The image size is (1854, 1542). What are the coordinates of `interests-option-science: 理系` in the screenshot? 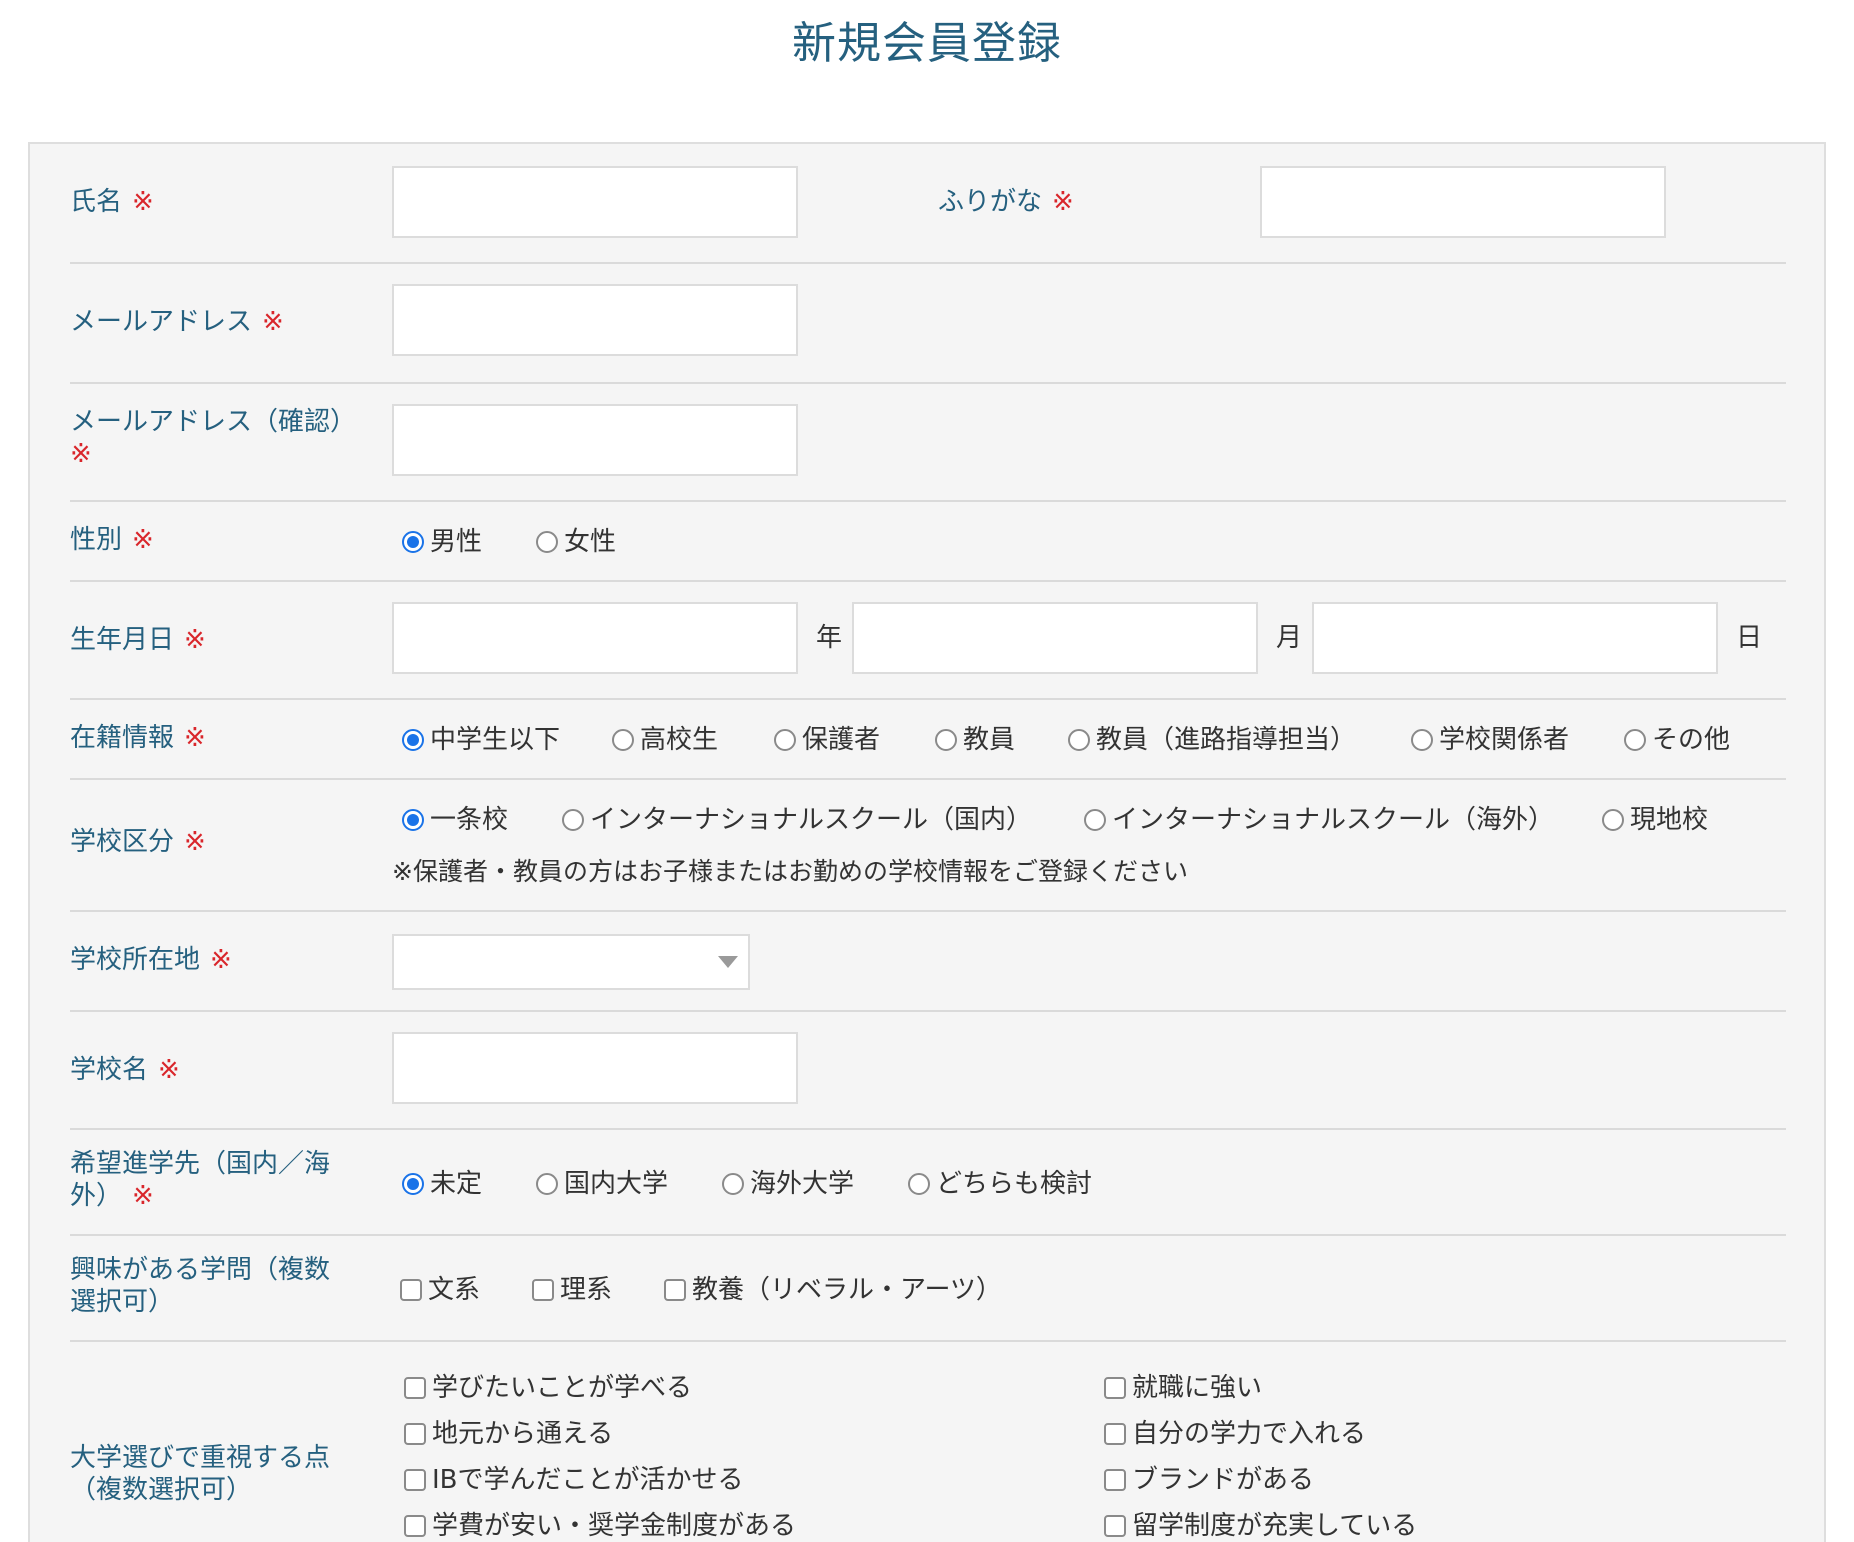 It's located at (572, 1290).